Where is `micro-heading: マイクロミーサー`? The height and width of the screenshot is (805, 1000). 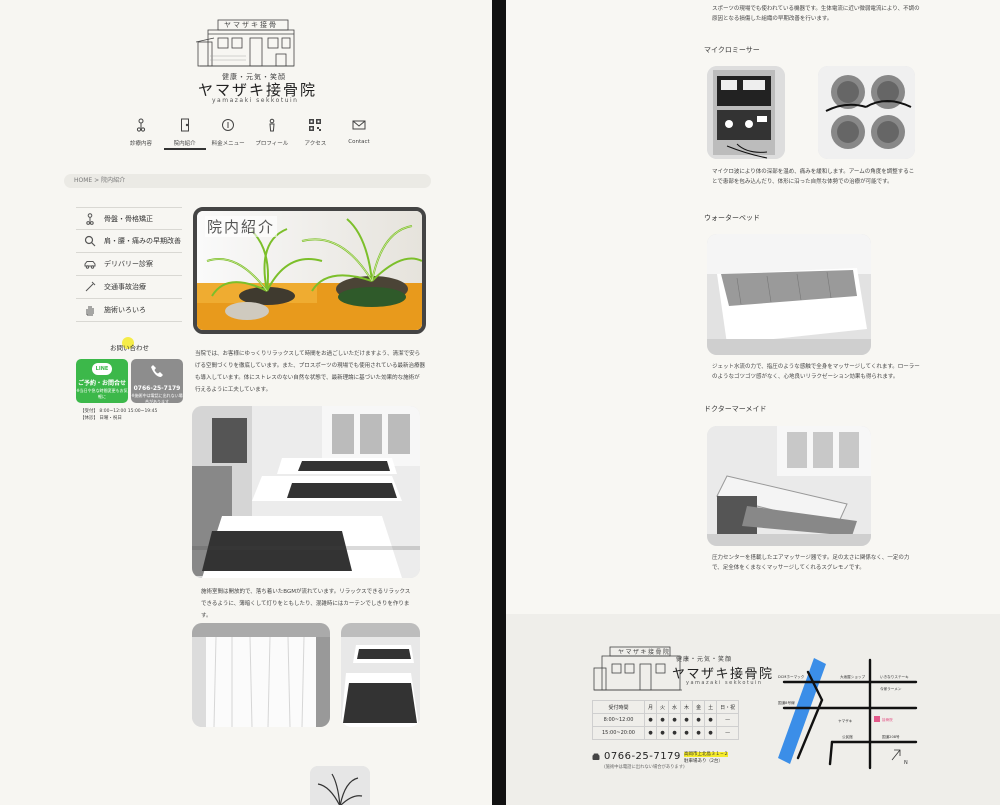 micro-heading: マイクロミーサー is located at coordinates (732, 50).